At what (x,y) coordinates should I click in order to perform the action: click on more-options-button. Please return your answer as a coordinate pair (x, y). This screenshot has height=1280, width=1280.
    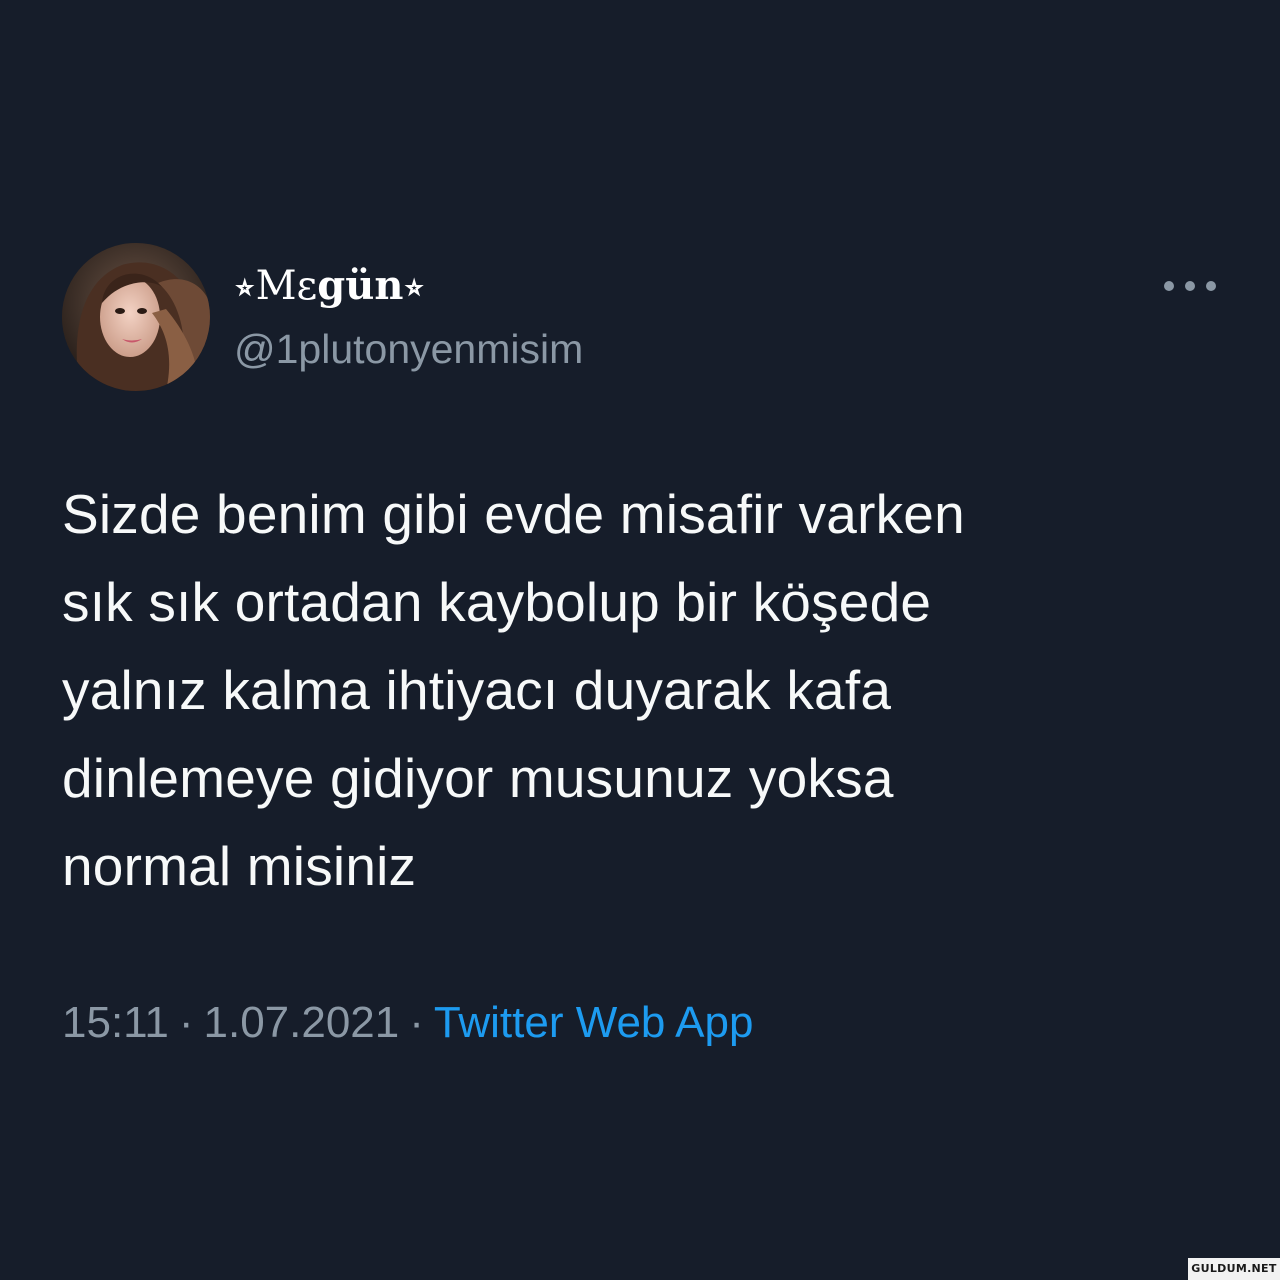
    Looking at the image, I should click on (1190, 286).